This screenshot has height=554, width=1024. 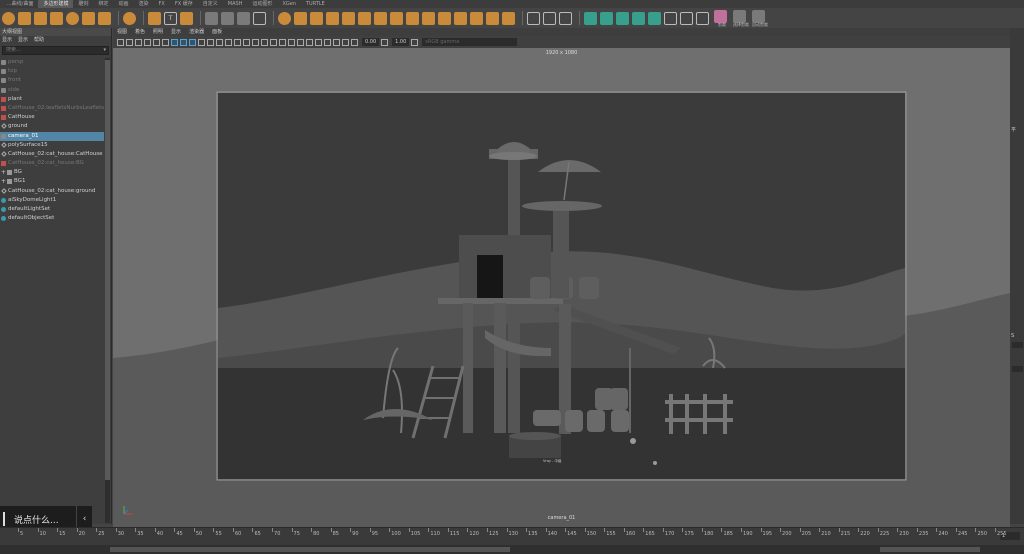 What do you see at coordinates (52, 154) in the screenshot?
I see `outliner-item: CatHouse_02:cat_house:CatHouse` at bounding box center [52, 154].